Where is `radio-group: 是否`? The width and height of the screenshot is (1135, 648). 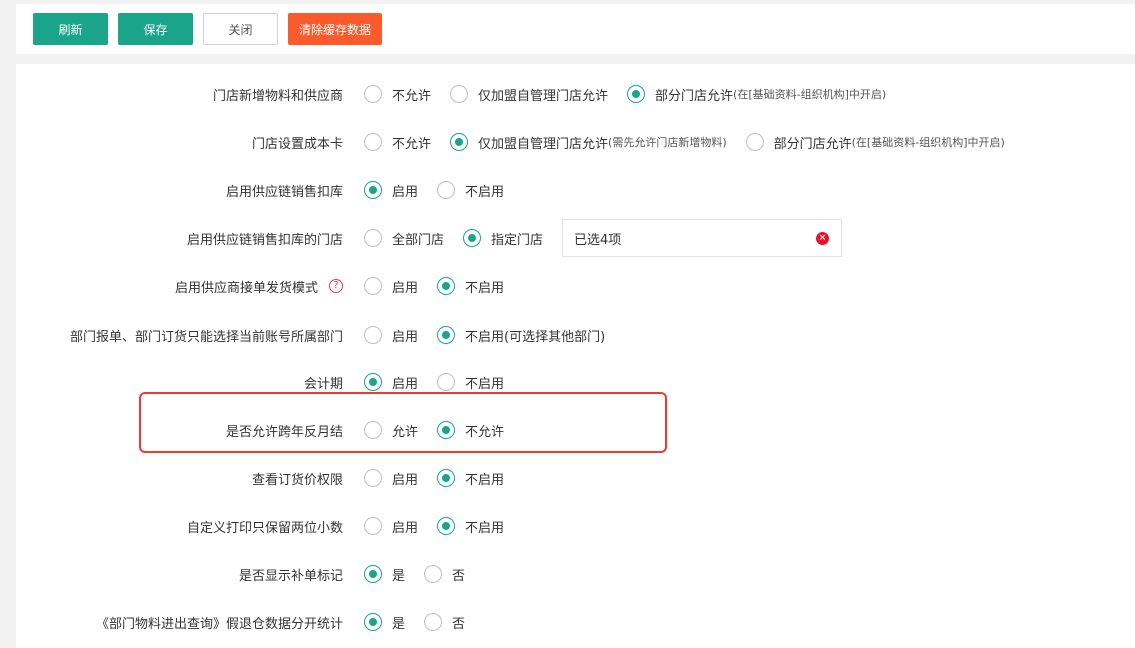 radio-group: 是否 is located at coordinates (424, 574).